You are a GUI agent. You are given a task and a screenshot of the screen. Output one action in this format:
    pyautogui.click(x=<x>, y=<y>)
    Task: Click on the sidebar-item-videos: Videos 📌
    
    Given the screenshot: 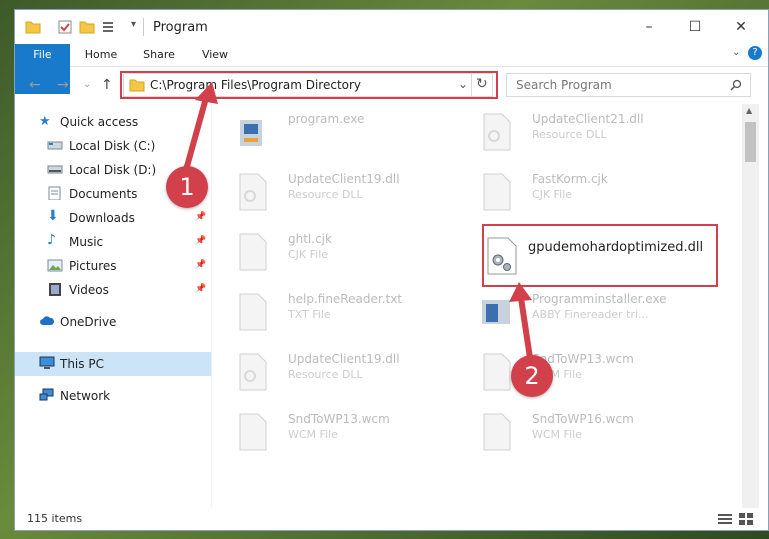 What is the action you would take?
    pyautogui.click(x=113, y=290)
    